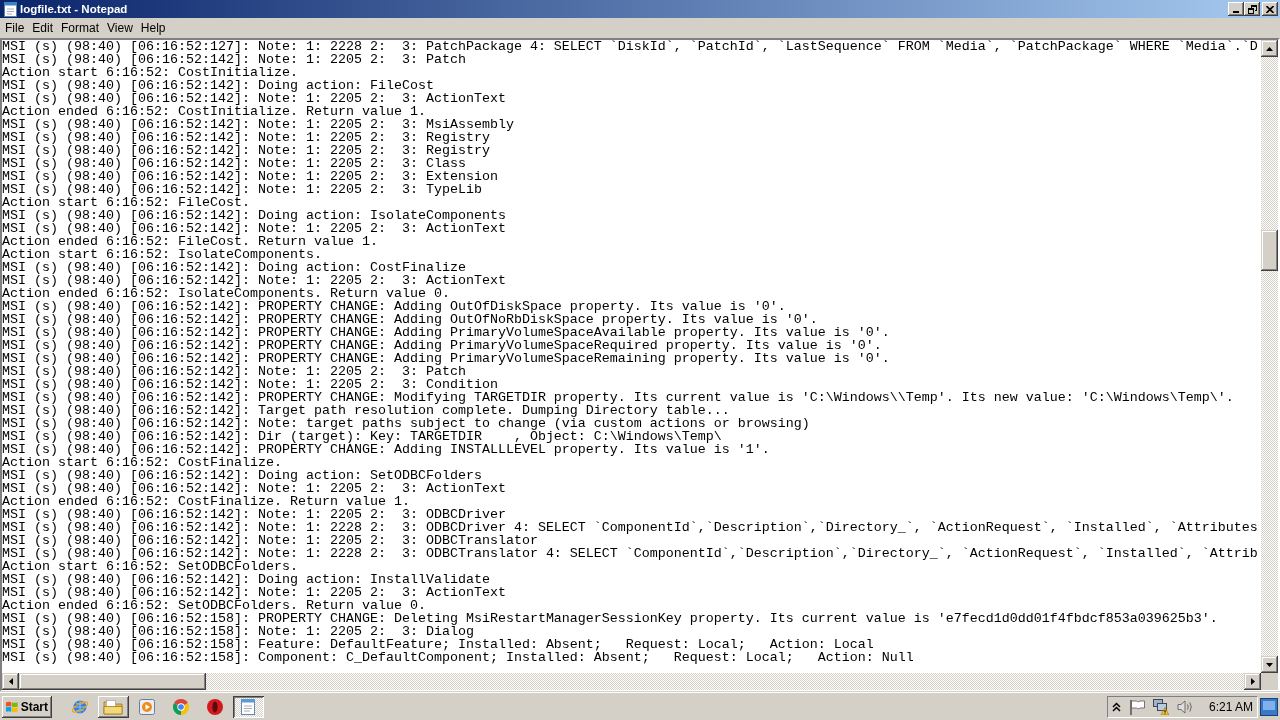  I want to click on network-warning-icon, so click(1160, 706).